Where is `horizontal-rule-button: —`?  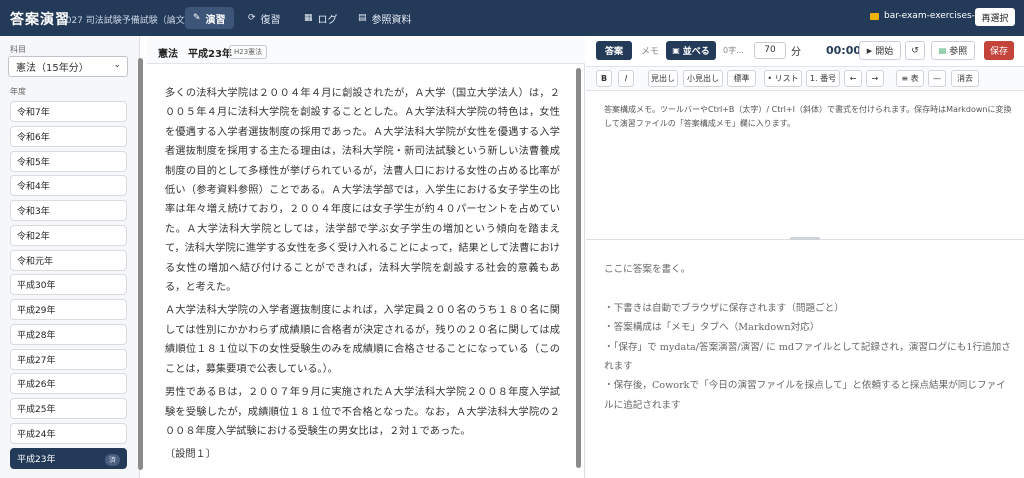 horizontal-rule-button: — is located at coordinates (937, 78).